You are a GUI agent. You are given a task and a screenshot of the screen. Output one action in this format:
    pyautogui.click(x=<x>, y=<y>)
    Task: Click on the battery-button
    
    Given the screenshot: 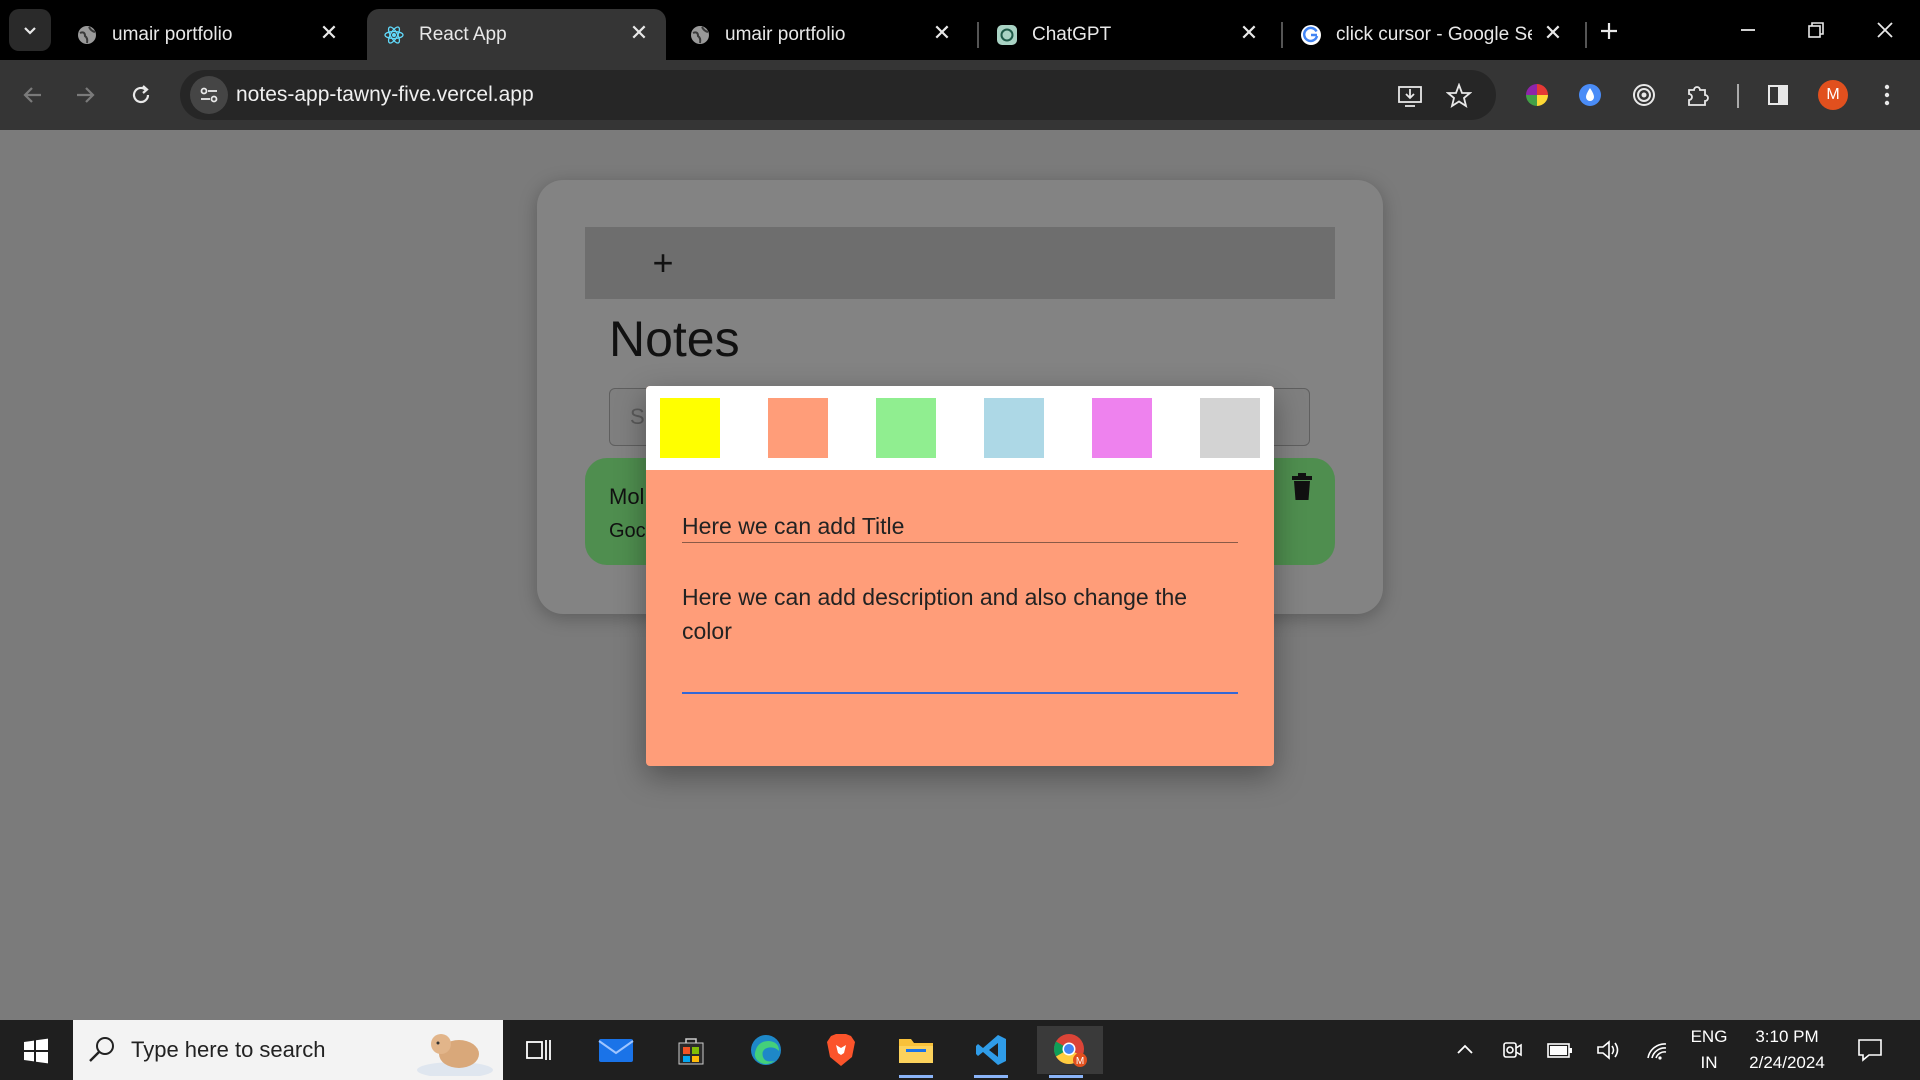 What is the action you would take?
    pyautogui.click(x=1560, y=1050)
    